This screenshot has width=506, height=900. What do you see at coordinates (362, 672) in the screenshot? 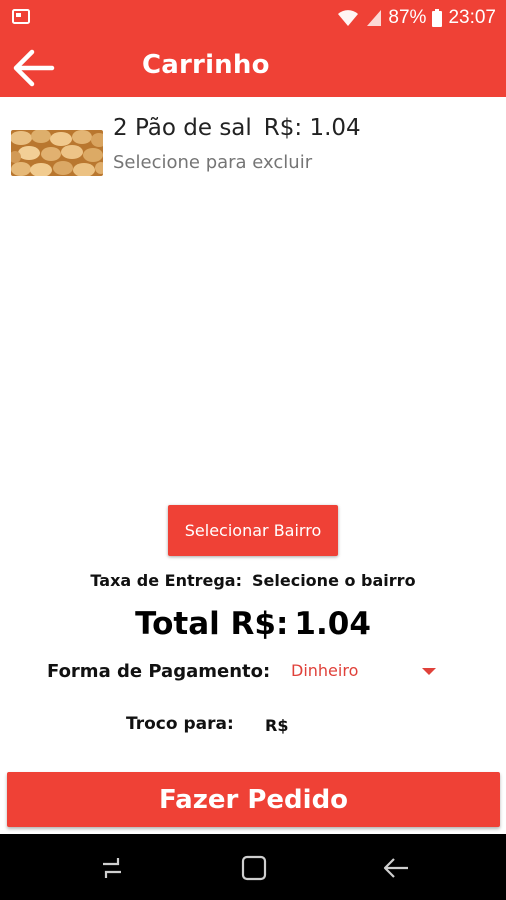
I see `payment-method-dropdown: Dinheiro` at bounding box center [362, 672].